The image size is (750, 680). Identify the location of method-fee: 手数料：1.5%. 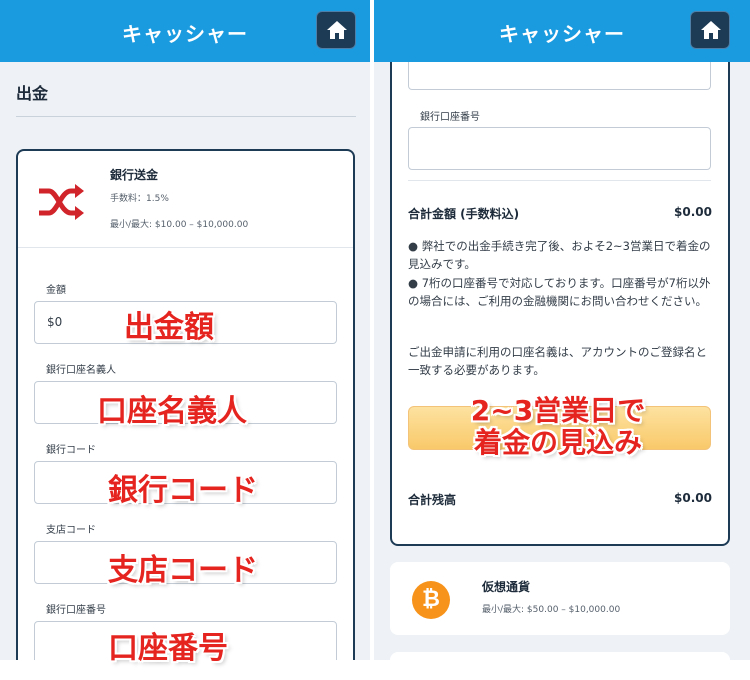
(139, 199).